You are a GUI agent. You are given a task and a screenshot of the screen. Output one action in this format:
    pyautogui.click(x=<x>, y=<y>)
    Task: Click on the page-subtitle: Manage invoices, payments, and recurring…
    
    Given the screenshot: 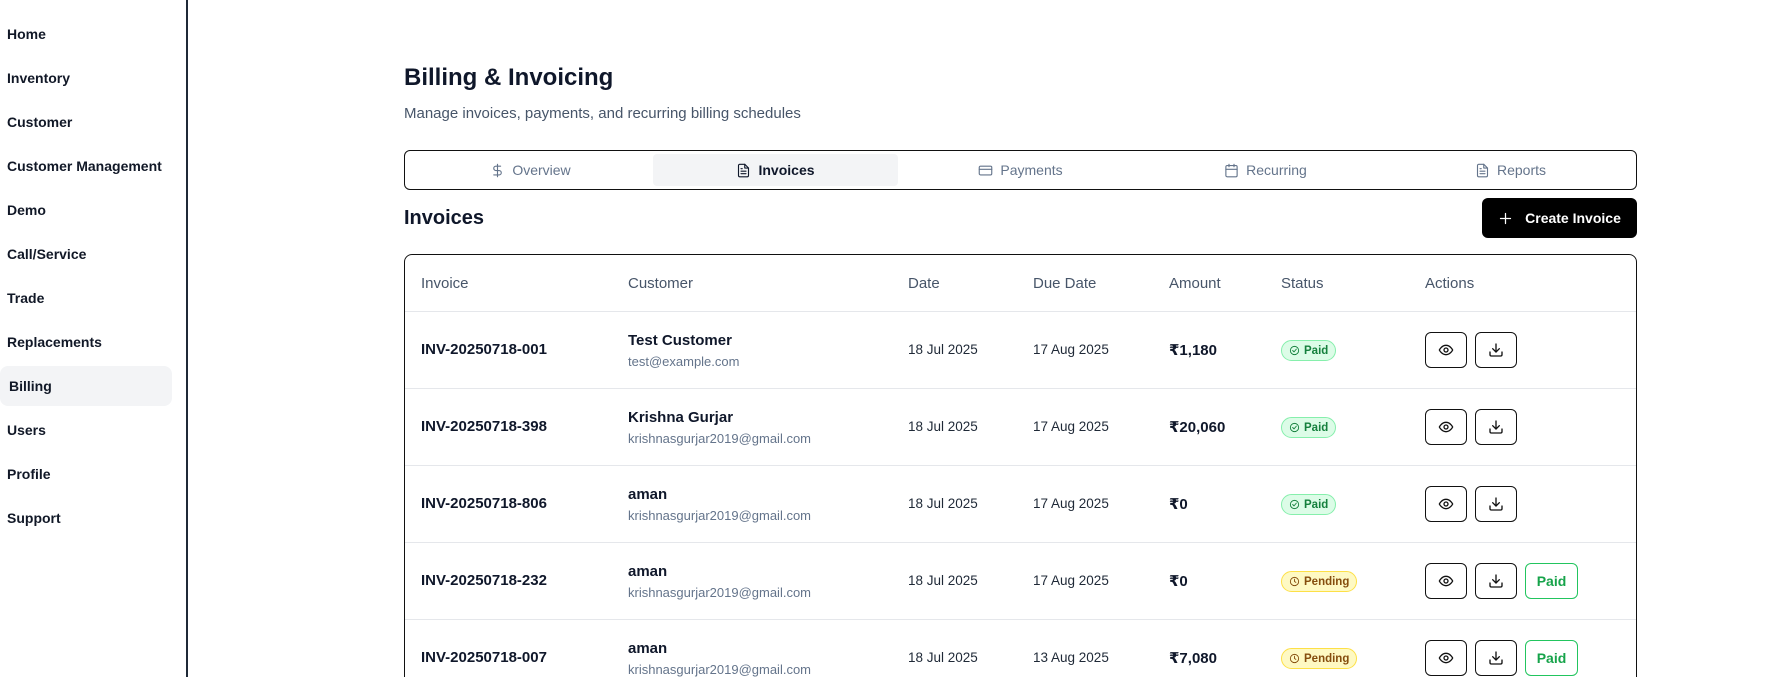 What is the action you would take?
    pyautogui.click(x=602, y=113)
    